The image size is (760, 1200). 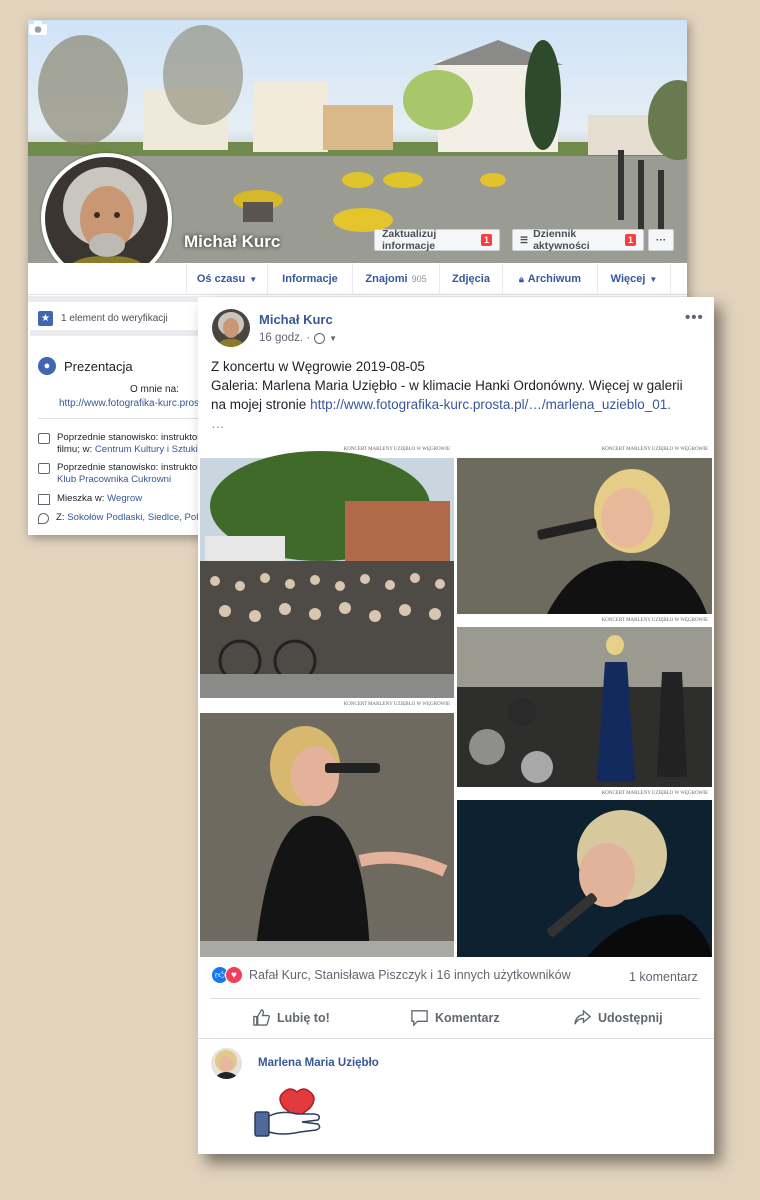 I want to click on tab-archive: 🔒︎ Archiwum, so click(x=549, y=279).